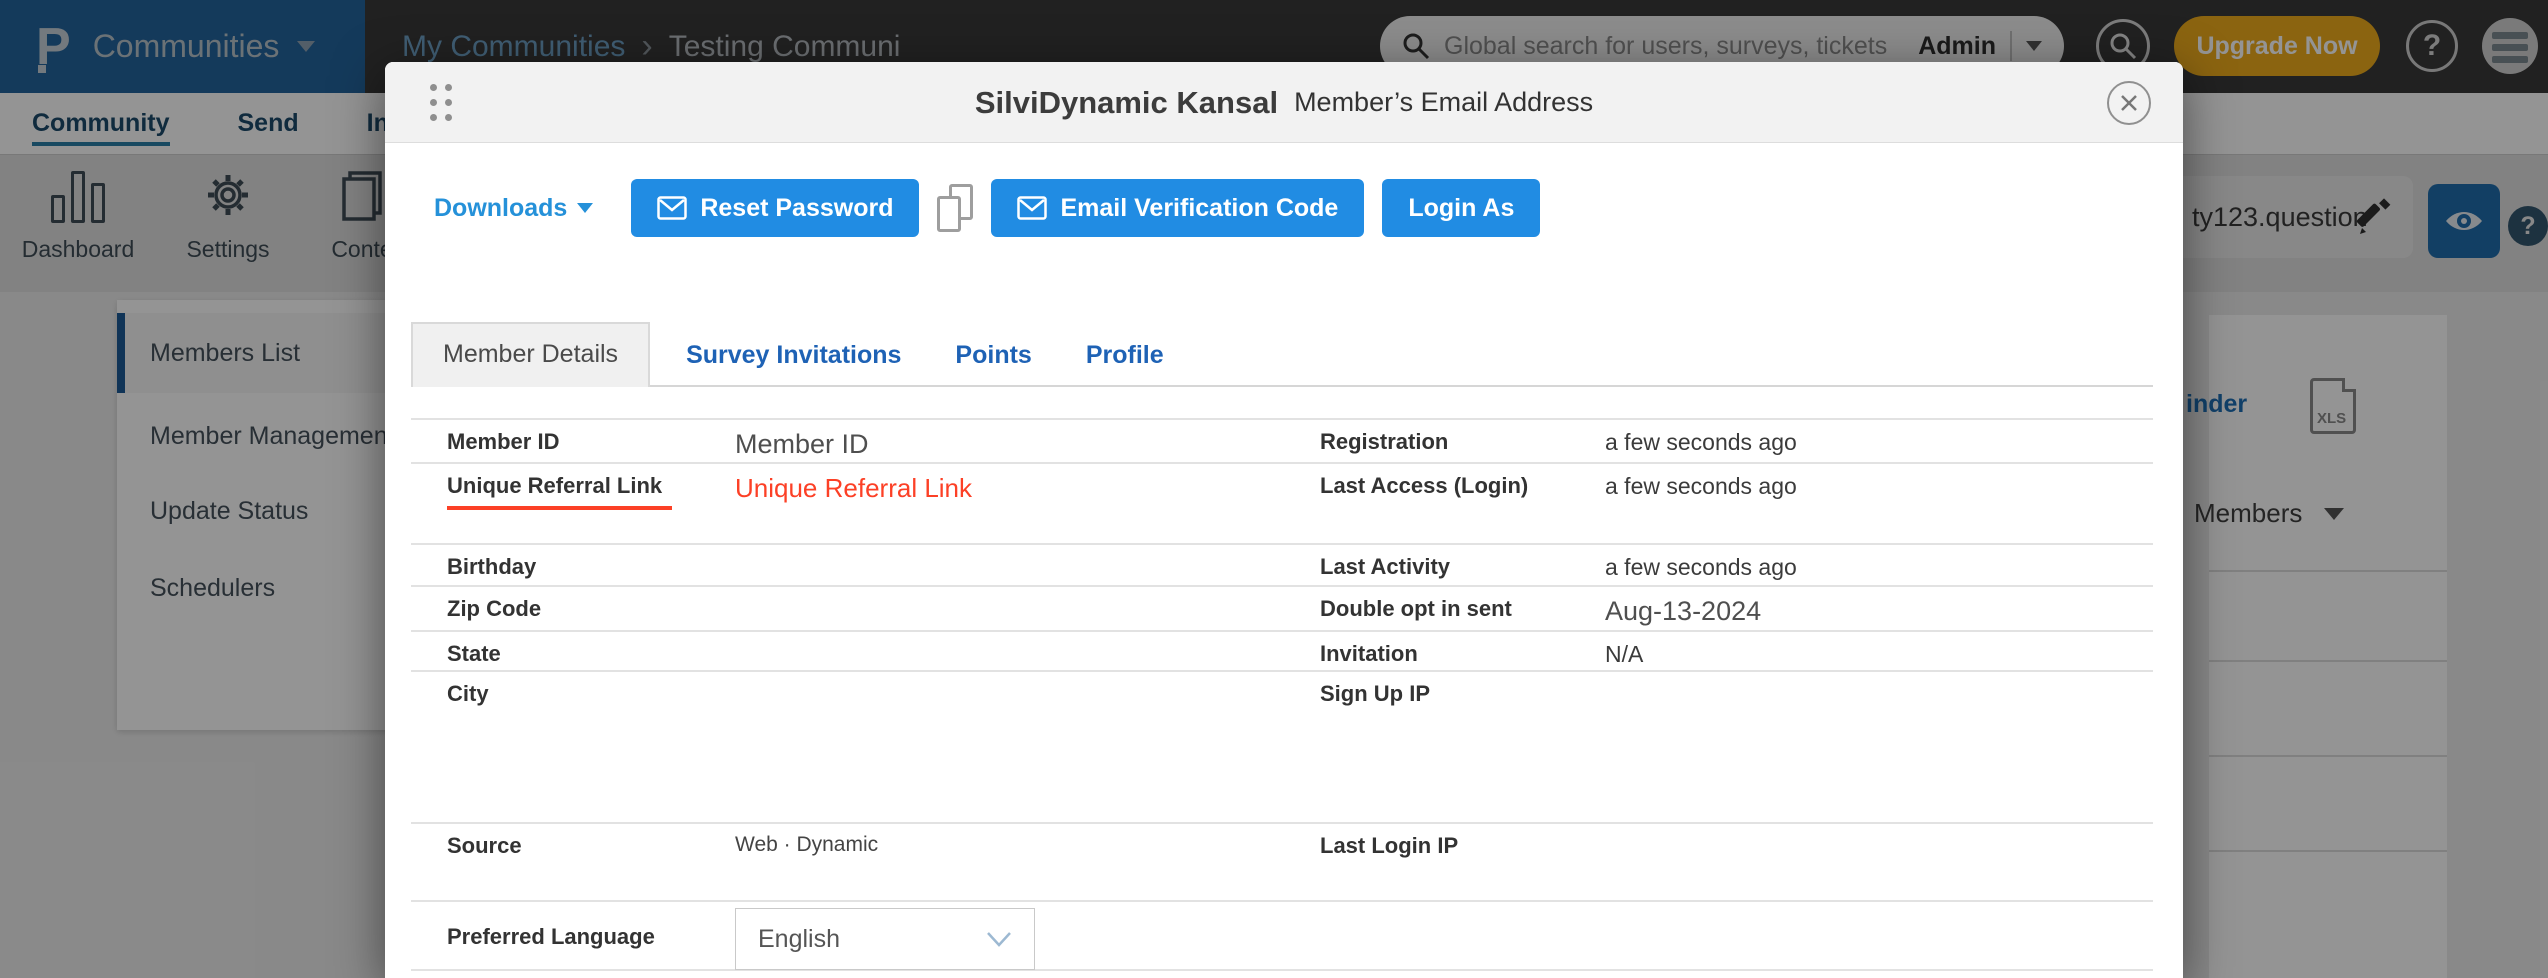 The width and height of the screenshot is (2548, 978). Describe the element at coordinates (1624, 654) in the screenshot. I see `field-value-invitation: N/A` at that location.